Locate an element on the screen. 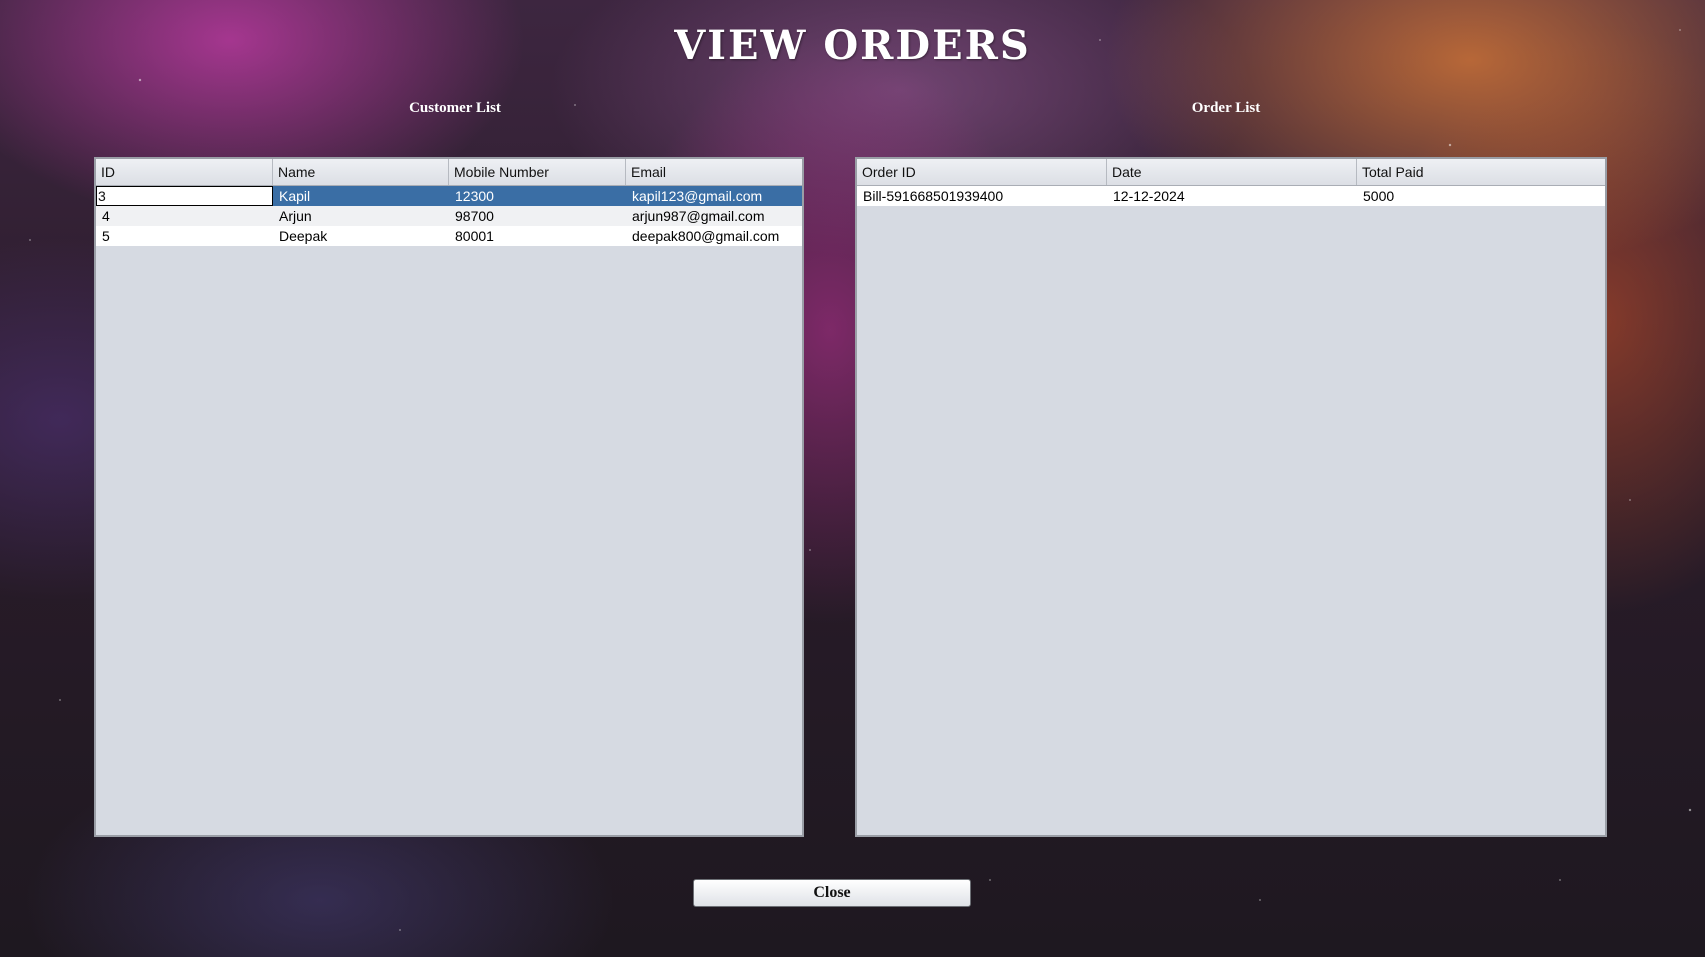 The width and height of the screenshot is (1705, 957). cell-date: 12-12-2024 is located at coordinates (1232, 196).